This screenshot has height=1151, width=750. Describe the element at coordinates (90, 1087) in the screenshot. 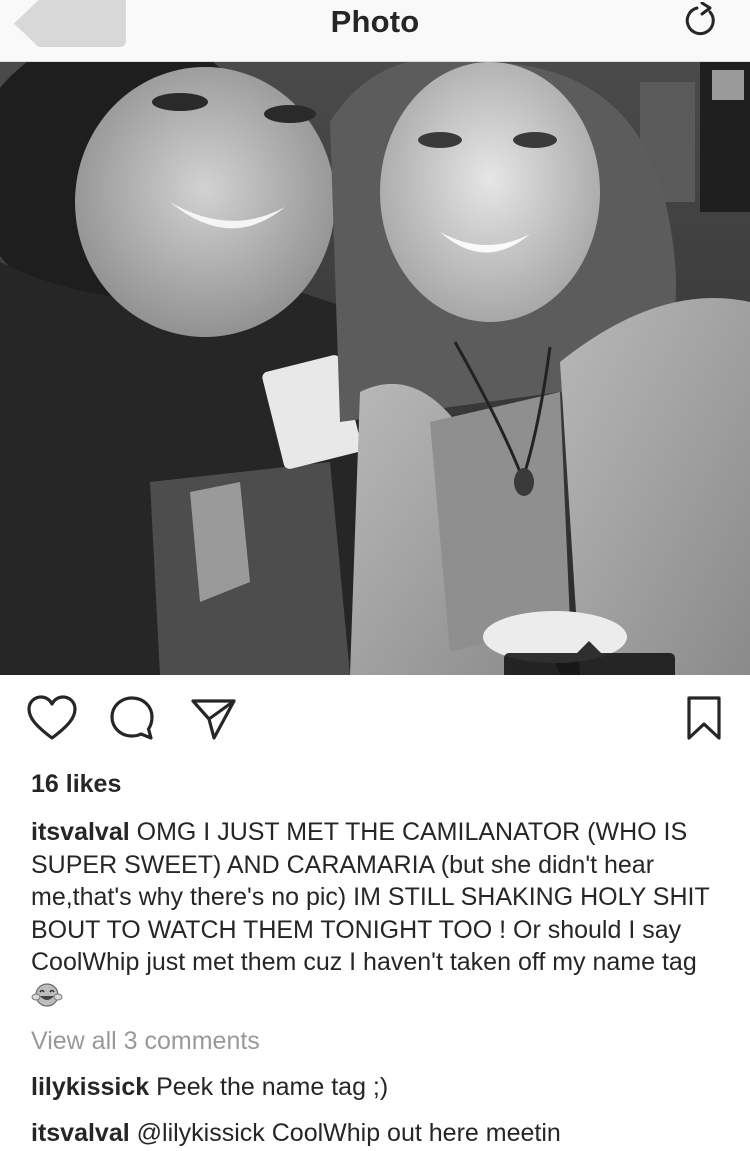

I see `comment-username: lilykissick` at that location.